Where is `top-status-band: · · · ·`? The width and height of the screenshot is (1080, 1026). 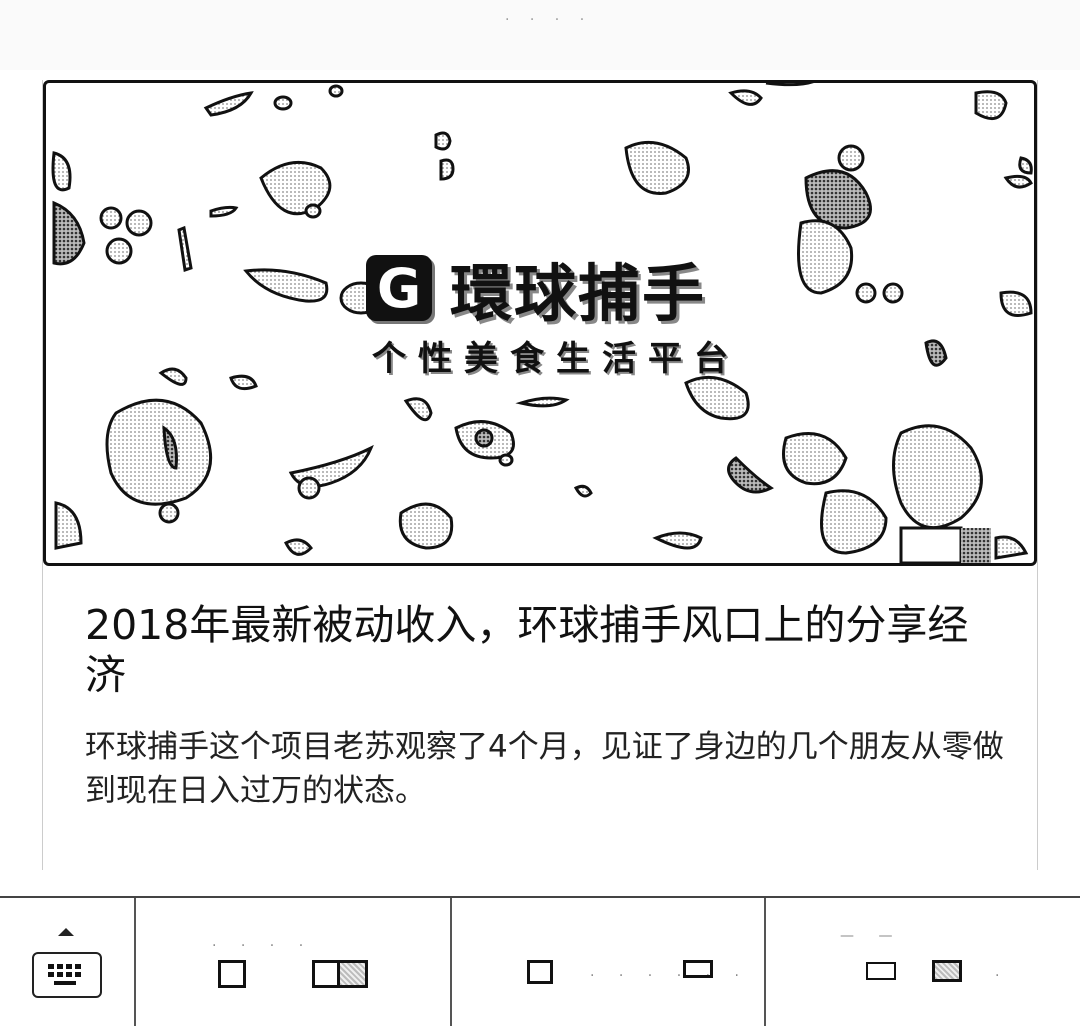
top-status-band: · · · · is located at coordinates (540, 35).